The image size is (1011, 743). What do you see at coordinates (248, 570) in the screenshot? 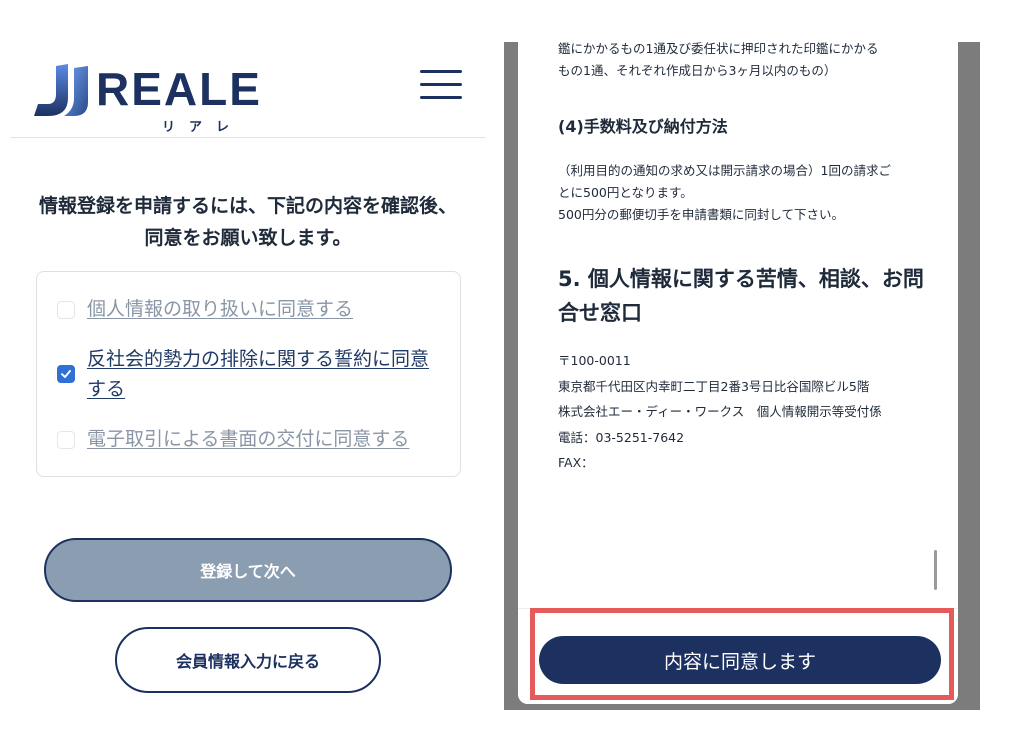
I see `register-next-button: 登録して次へ` at bounding box center [248, 570].